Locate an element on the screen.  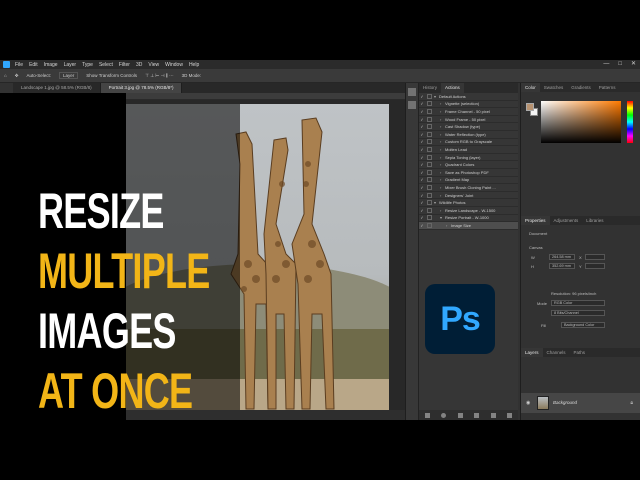
menu-layer: Layer is located at coordinates (70, 65).